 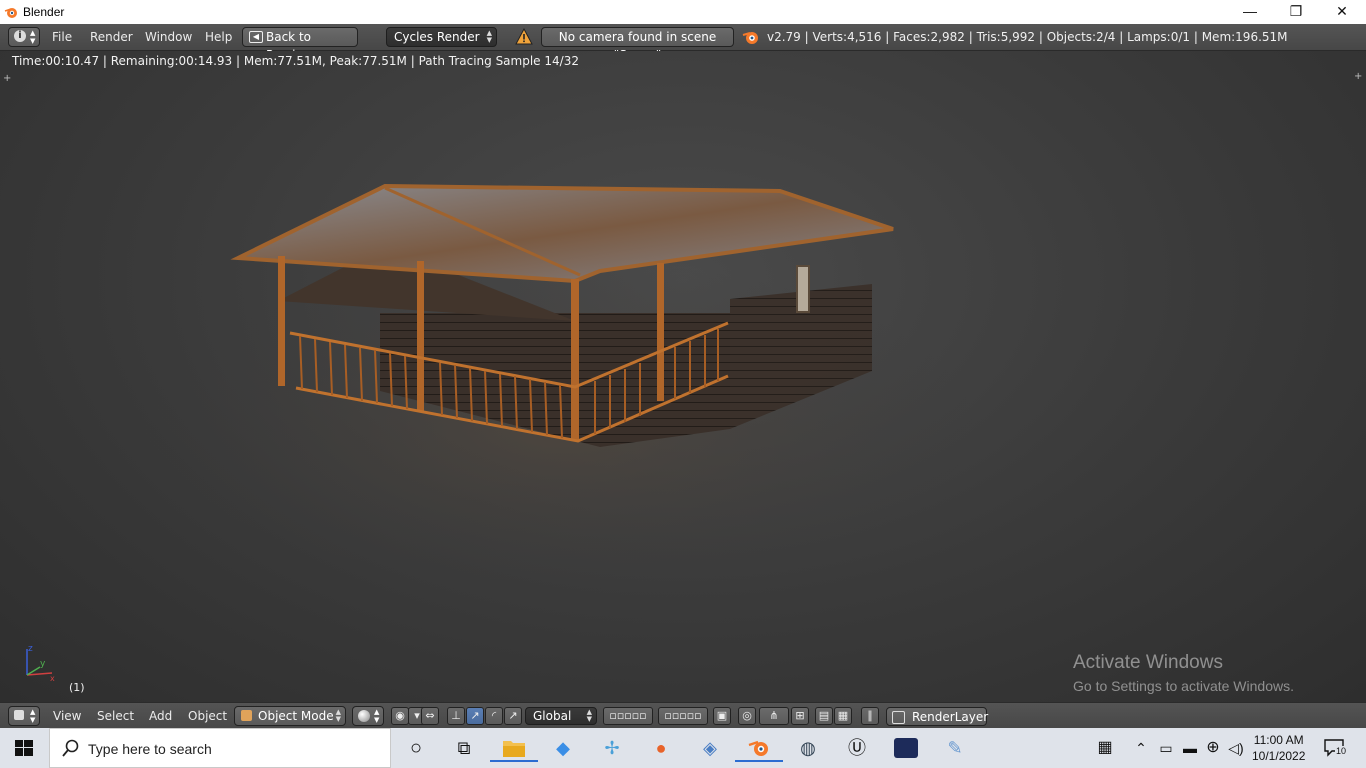 I want to click on clock-time: 11:00 AM, so click(x=1278, y=740).